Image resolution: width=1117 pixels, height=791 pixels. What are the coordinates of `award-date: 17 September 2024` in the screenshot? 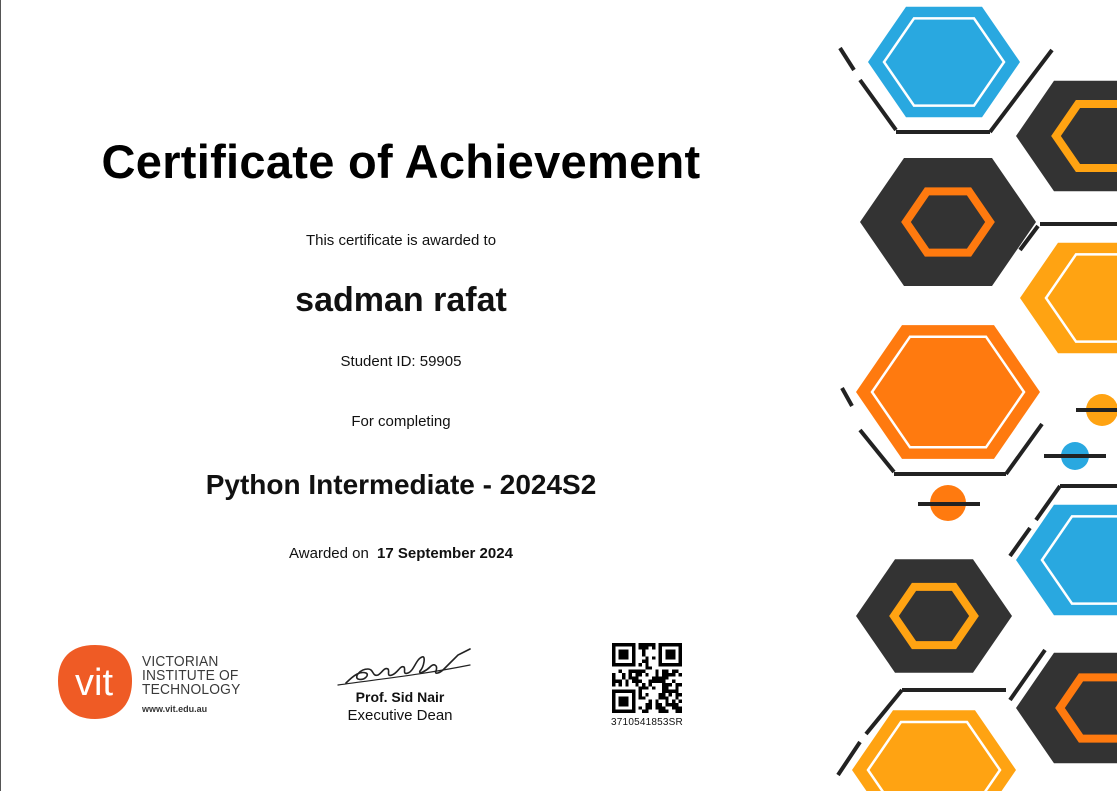 It's located at (445, 553).